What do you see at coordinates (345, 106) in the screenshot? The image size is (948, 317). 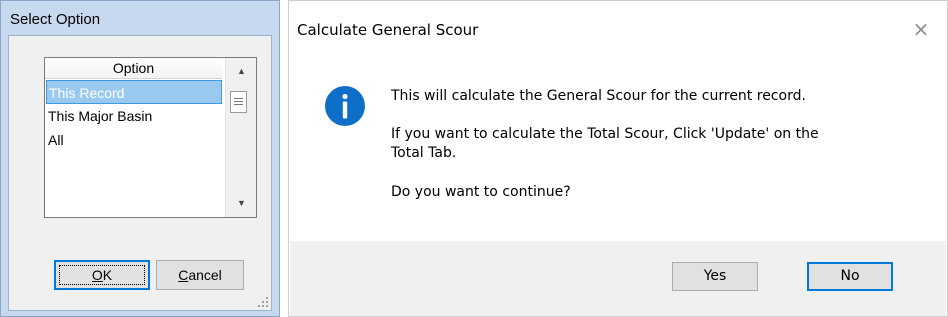 I see `information-icon` at bounding box center [345, 106].